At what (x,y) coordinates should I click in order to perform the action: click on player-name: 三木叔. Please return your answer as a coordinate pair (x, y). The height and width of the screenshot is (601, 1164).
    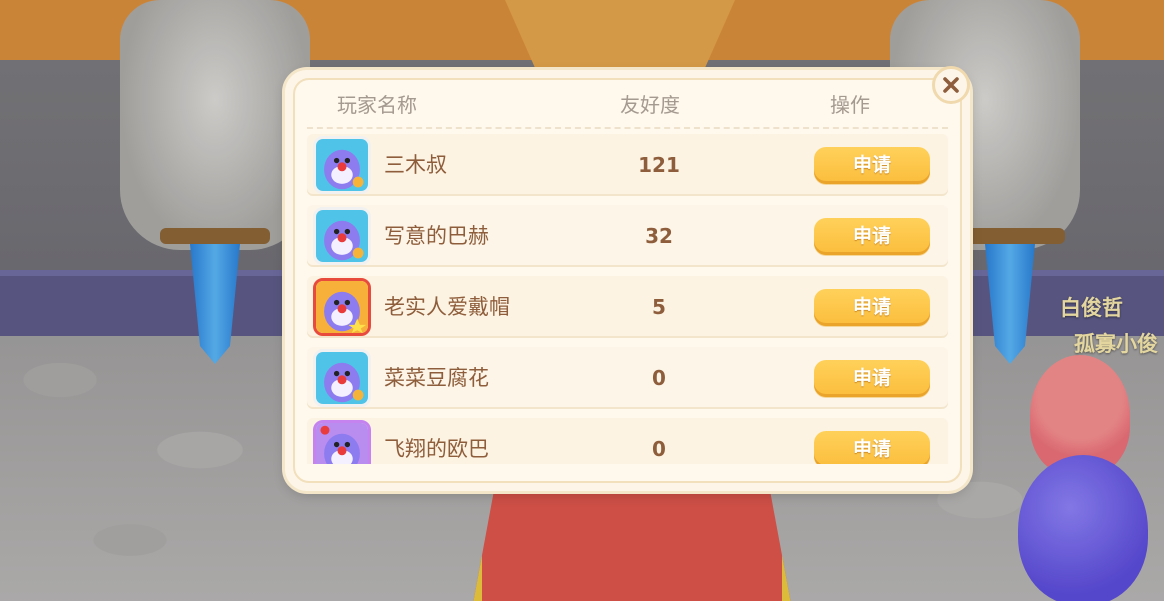
    Looking at the image, I should click on (415, 165).